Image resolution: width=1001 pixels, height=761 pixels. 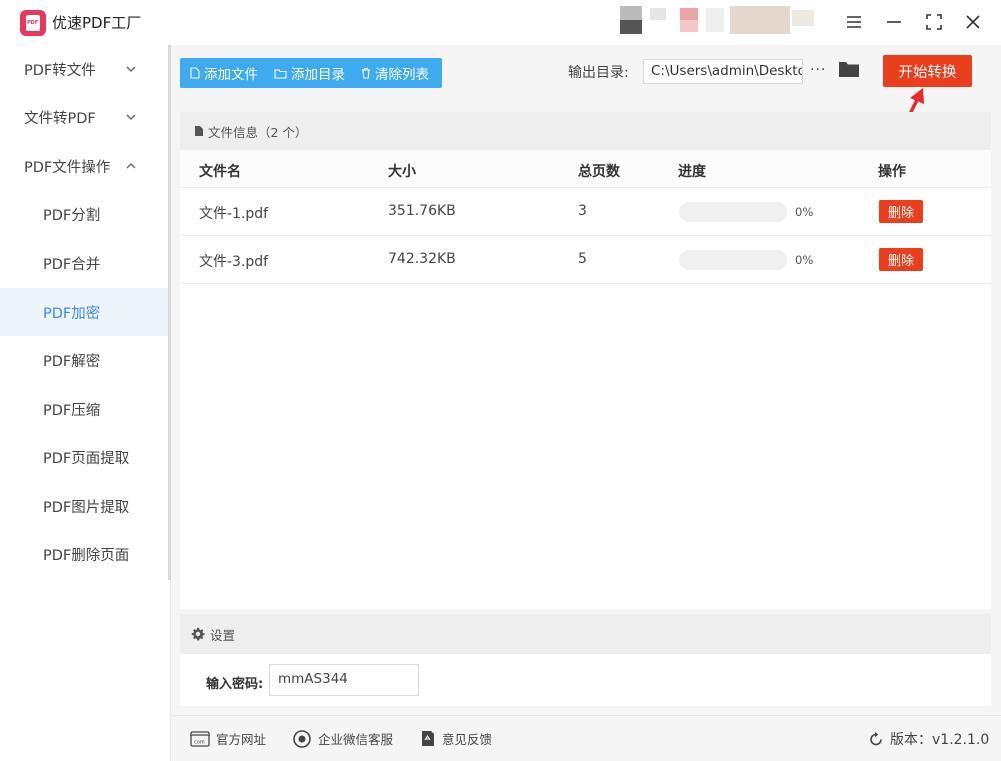 I want to click on app-logo-icon: PDF, so click(x=33, y=23).